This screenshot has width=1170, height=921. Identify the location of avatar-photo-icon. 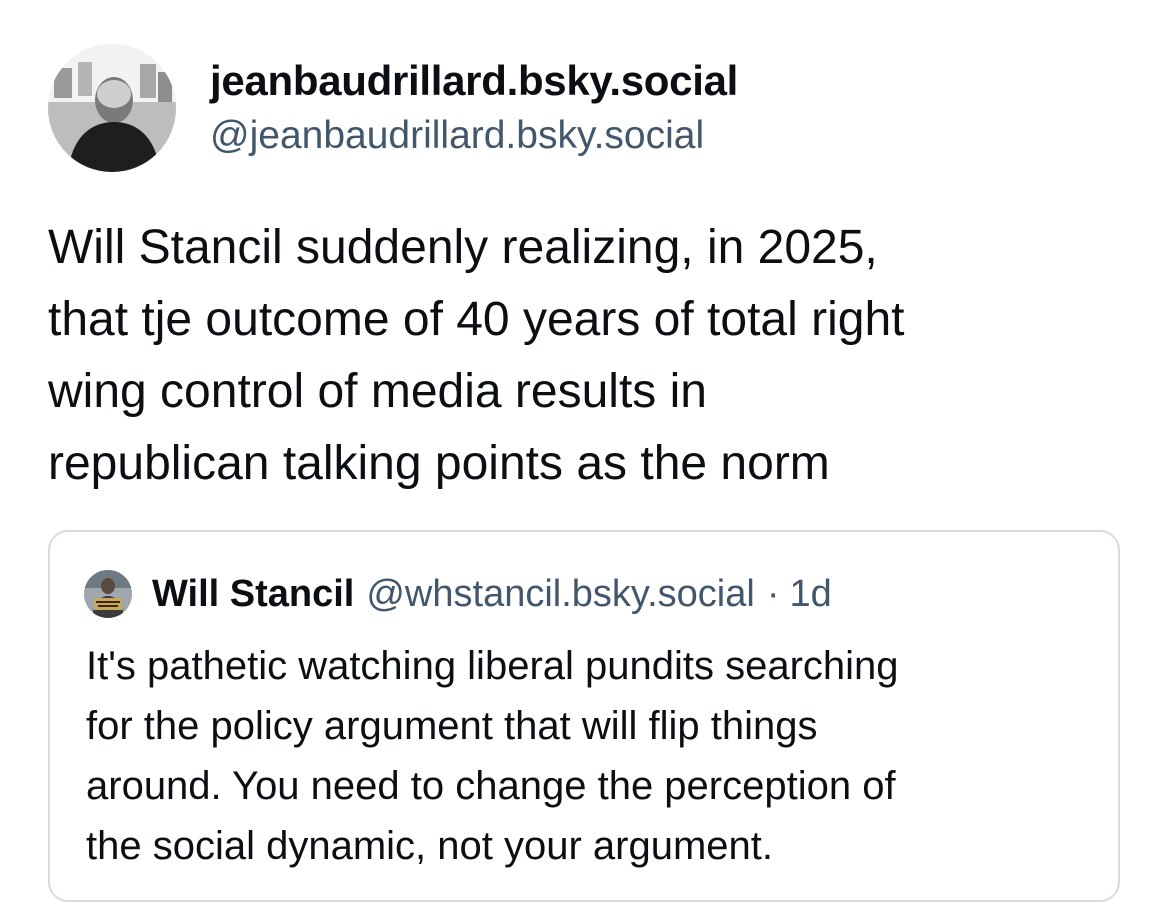
(112, 108).